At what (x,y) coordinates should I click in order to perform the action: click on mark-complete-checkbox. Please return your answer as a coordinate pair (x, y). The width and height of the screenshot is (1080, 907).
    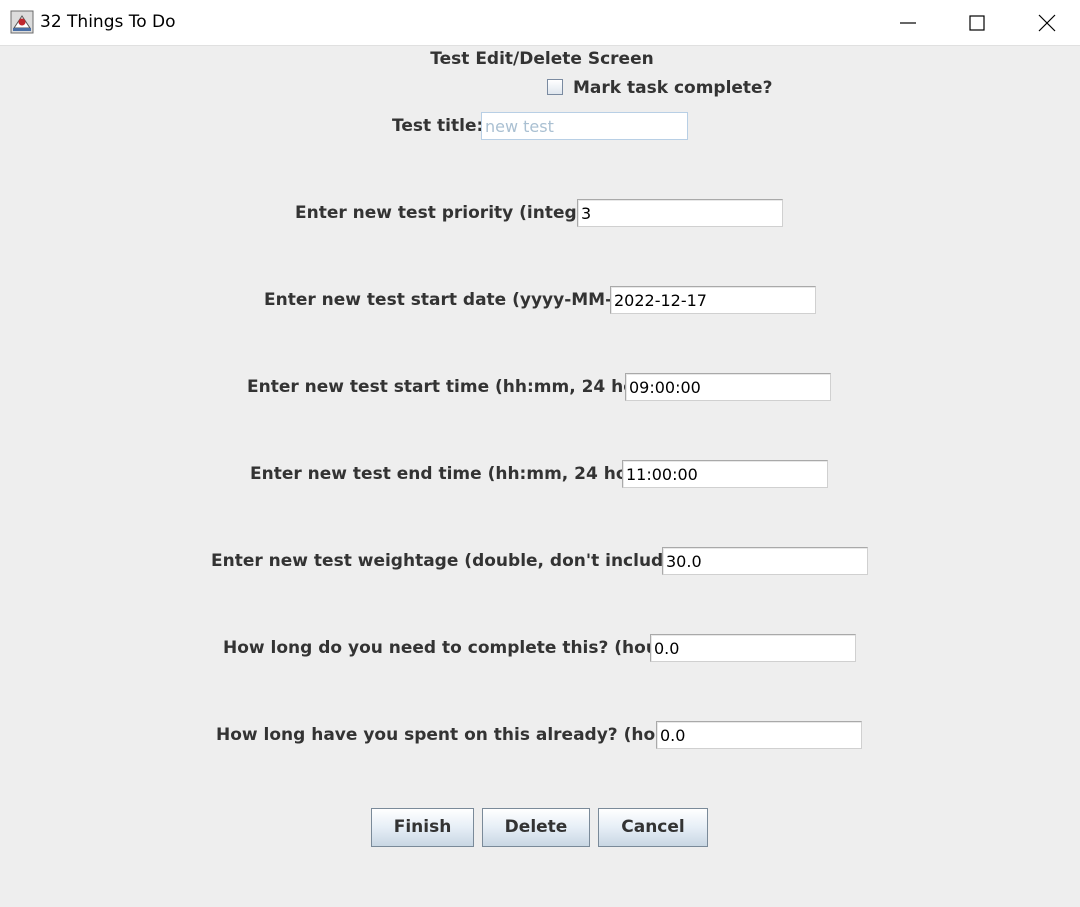
    Looking at the image, I should click on (555, 87).